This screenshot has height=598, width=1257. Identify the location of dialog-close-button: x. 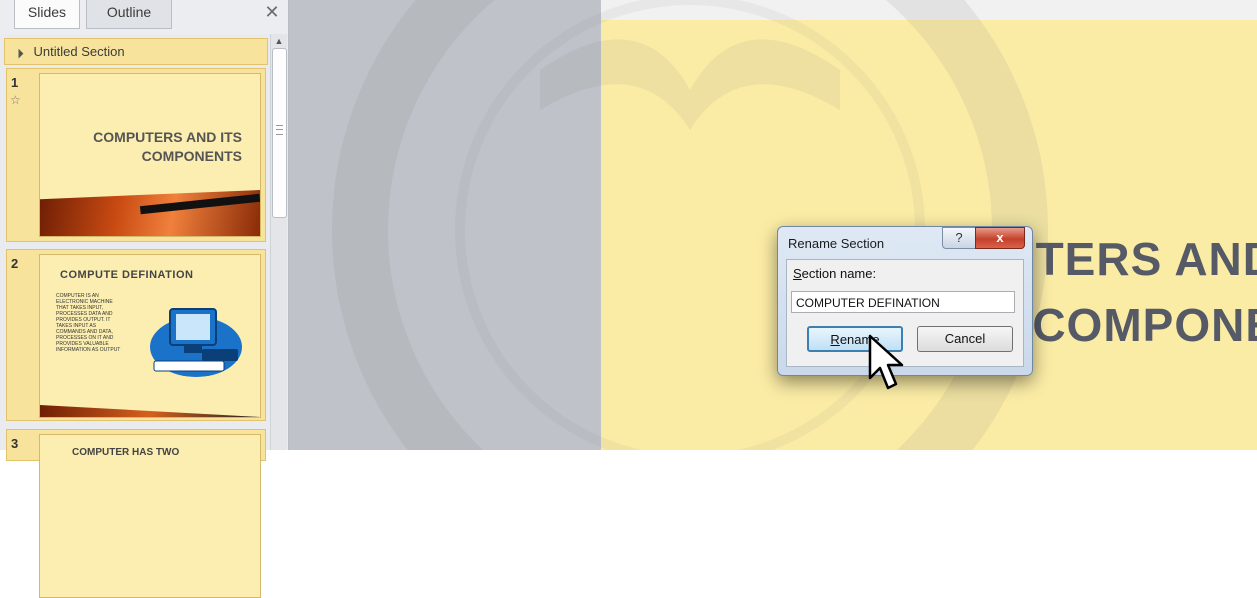
(1000, 238).